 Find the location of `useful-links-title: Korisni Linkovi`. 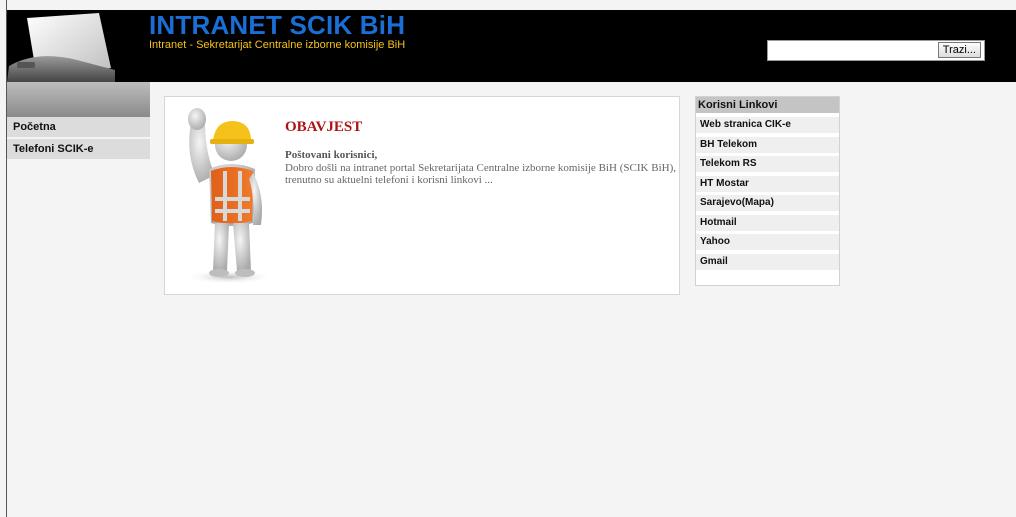

useful-links-title: Korisni Linkovi is located at coordinates (767, 105).